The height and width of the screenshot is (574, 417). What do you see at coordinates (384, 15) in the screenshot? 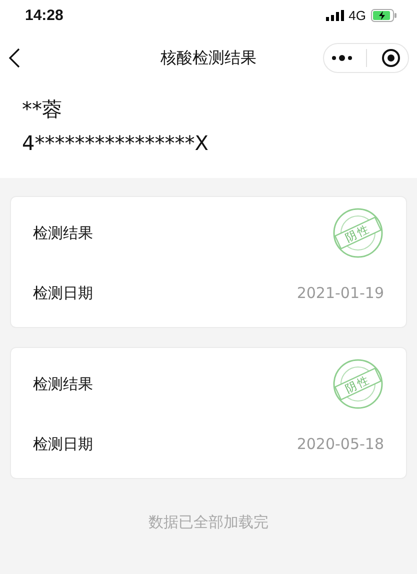
I see `battery-icon` at bounding box center [384, 15].